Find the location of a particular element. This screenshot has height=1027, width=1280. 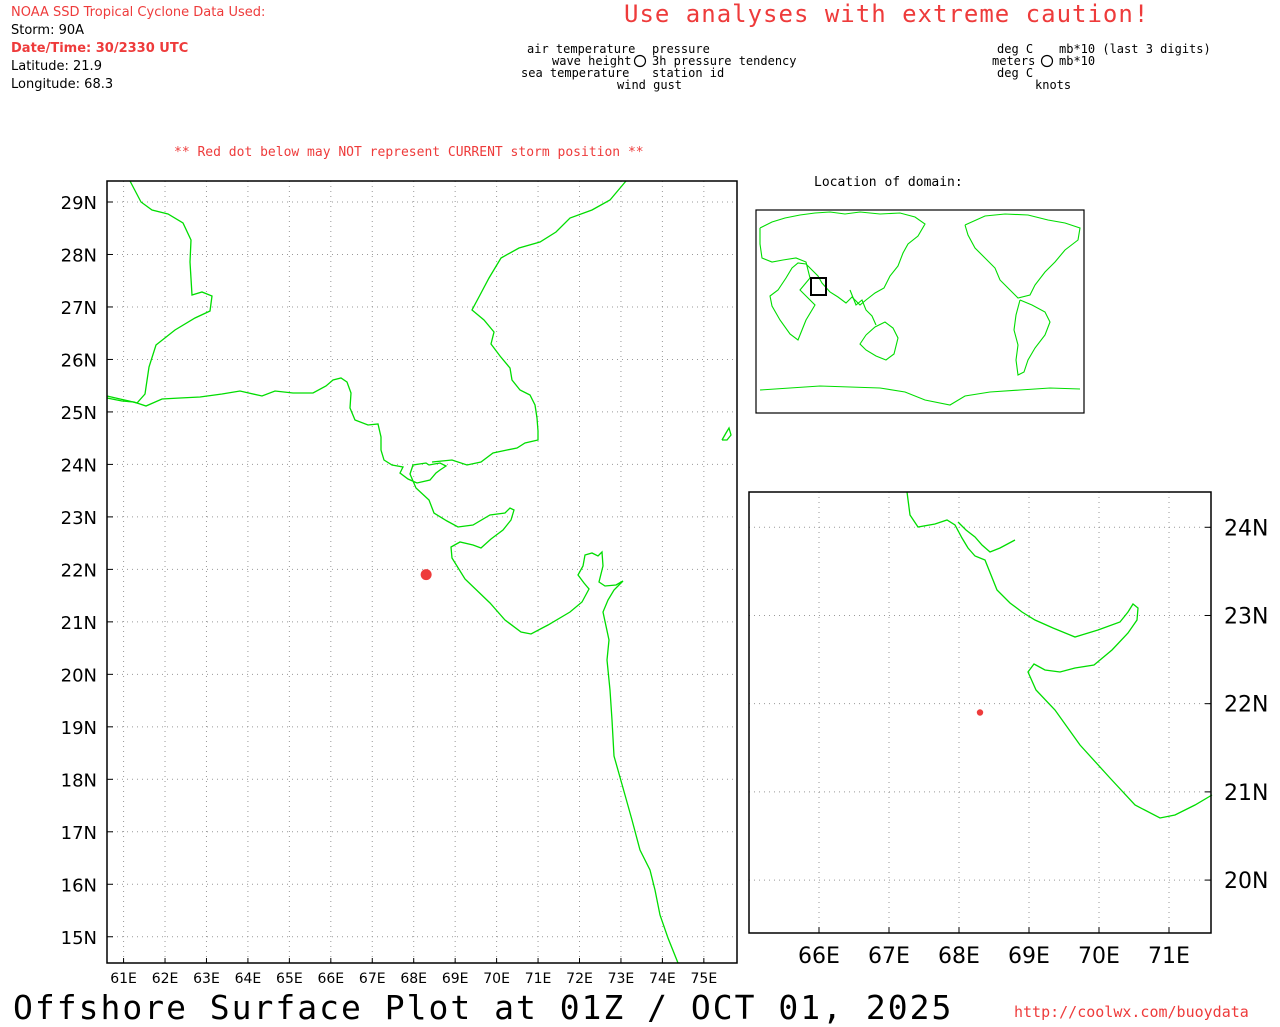

lon-tick-label: 66E is located at coordinates (819, 956).